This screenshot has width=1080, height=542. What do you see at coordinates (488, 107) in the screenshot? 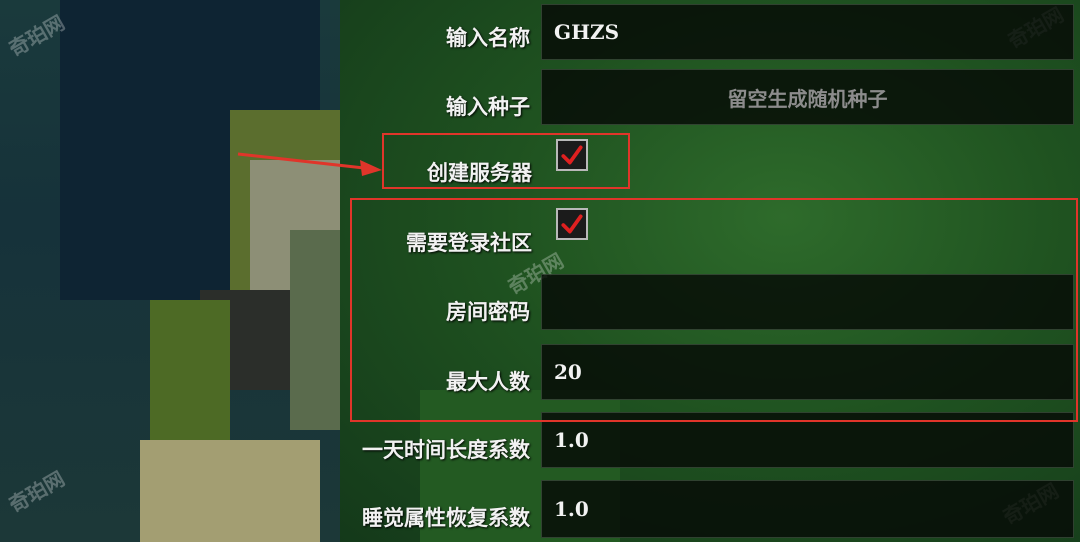
I see `seed-label: 输入种子` at bounding box center [488, 107].